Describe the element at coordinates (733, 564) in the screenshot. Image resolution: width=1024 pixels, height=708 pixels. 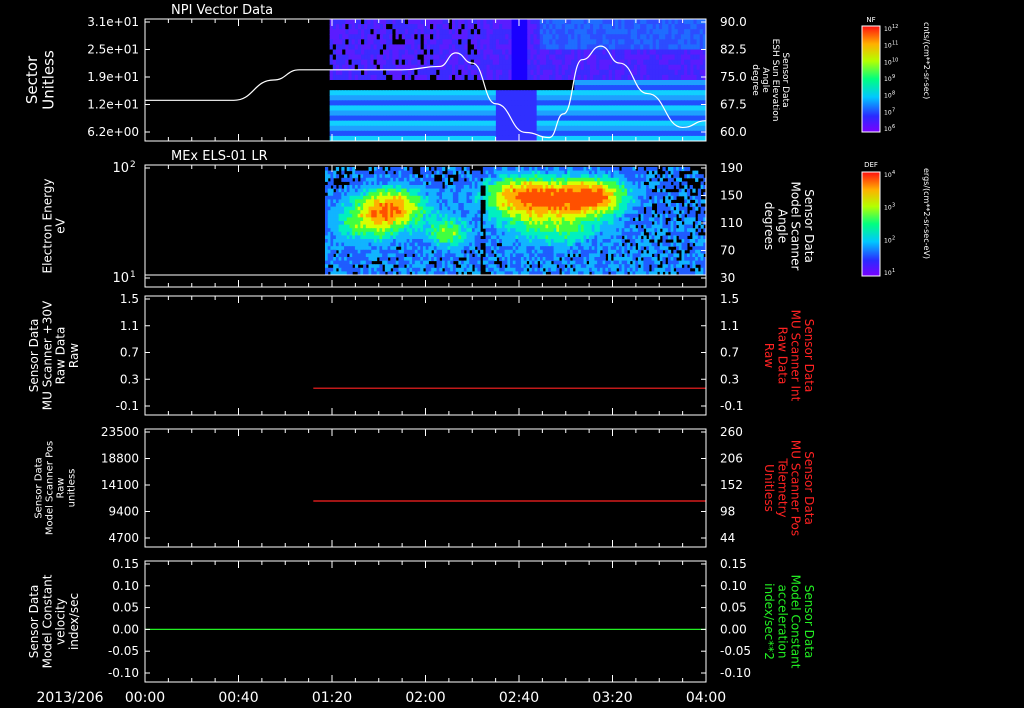
I see `y2-tick-label: 0.15` at that location.